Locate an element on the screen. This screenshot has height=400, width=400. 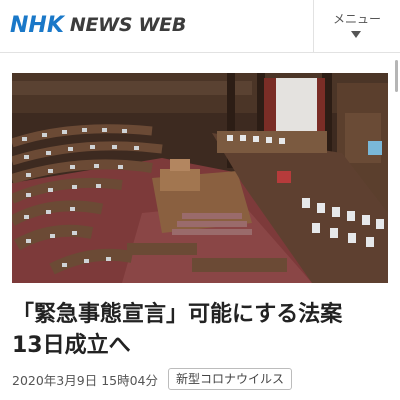
article-headline: 「緊急事態宣言」可能にする法案 13日成立へ is located at coordinates (200, 330).